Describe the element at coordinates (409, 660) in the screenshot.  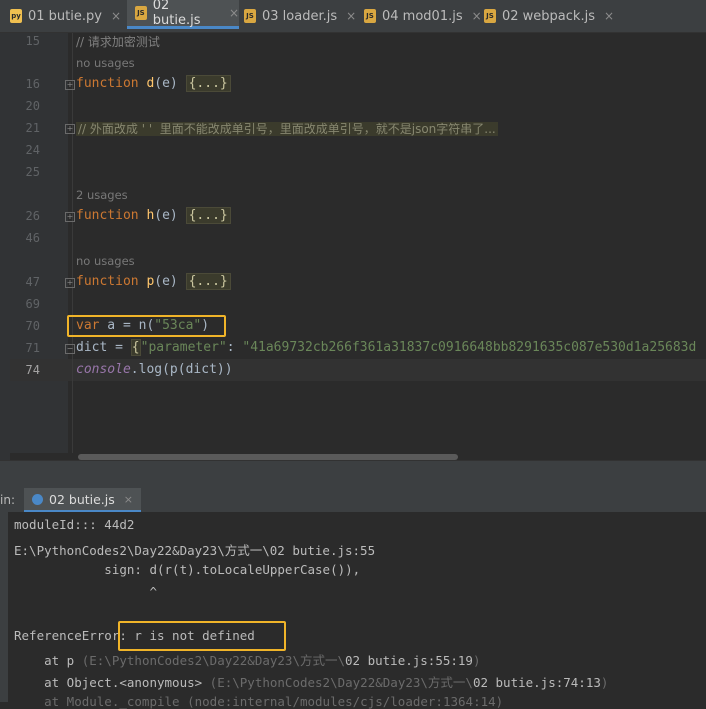
I see `trace-file: 02 butie.js:55:19` at that location.